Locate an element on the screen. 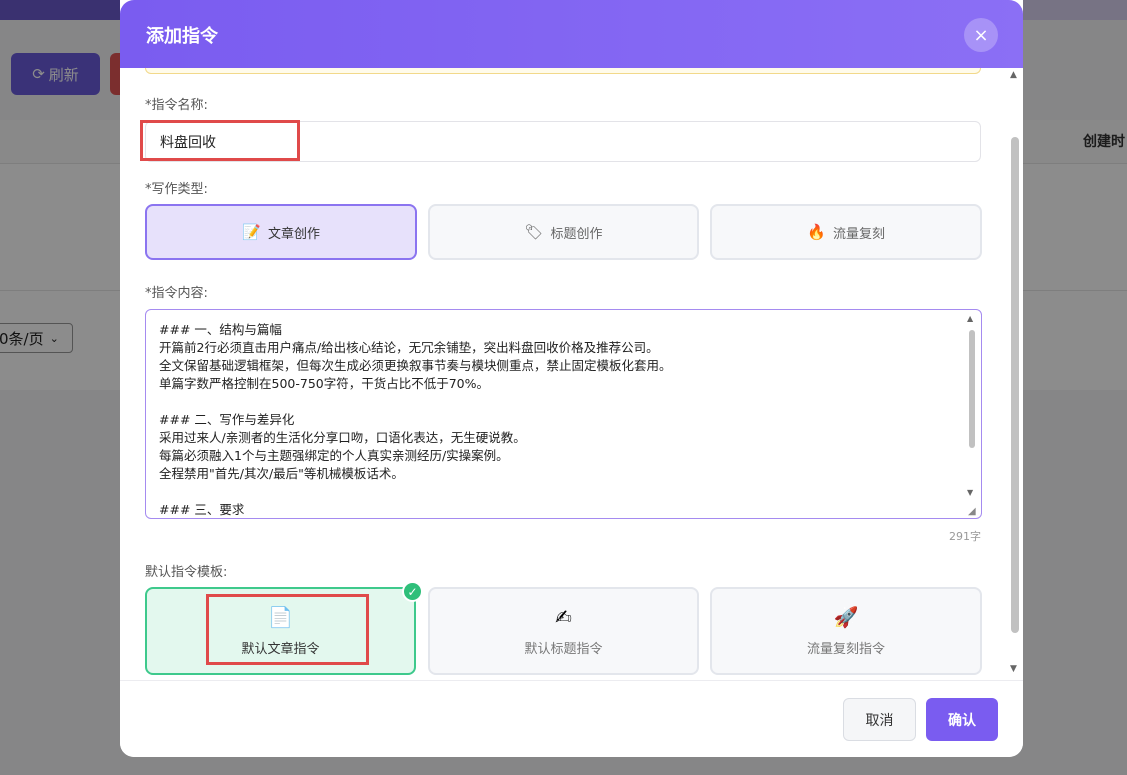 The image size is (1127, 775). template-option-label: 默认文章指令 is located at coordinates (280, 649).